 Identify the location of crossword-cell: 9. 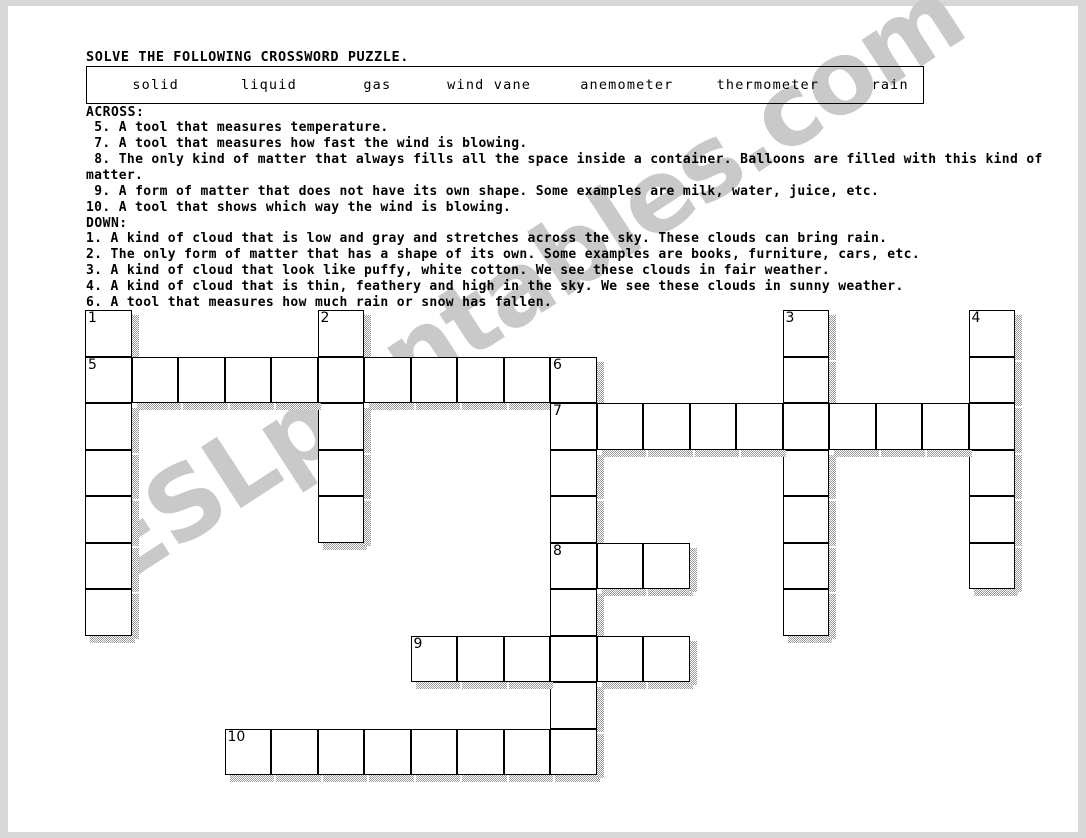
(435, 662).